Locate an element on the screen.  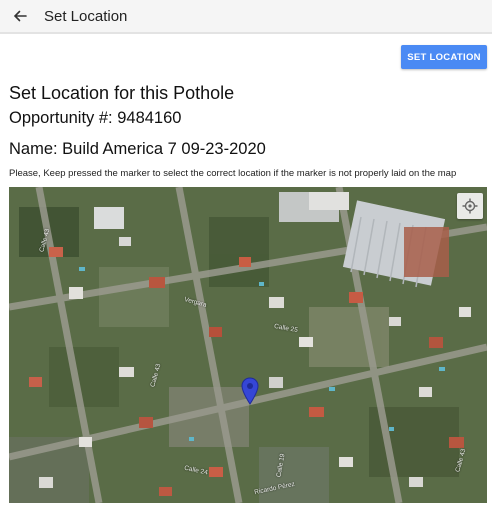
page-title: Set Location for this Pothole is located at coordinates (122, 93).